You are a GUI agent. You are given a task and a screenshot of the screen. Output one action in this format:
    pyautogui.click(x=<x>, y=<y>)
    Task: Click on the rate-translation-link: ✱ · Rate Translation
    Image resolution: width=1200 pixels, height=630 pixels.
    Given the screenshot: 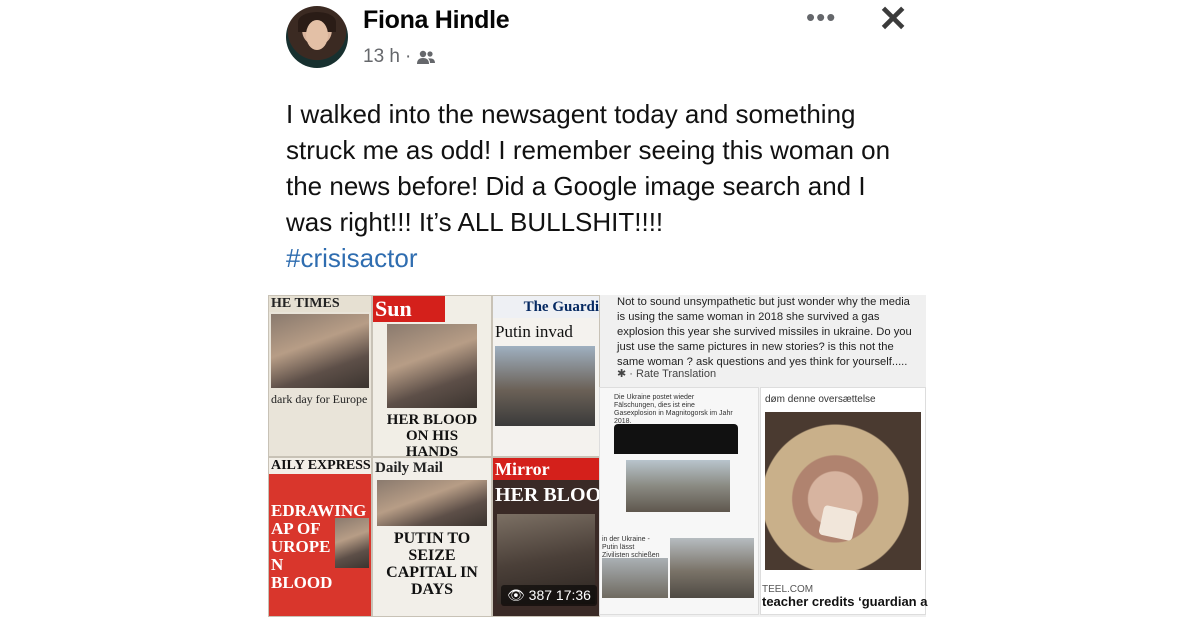 What is the action you would take?
    pyautogui.click(x=666, y=373)
    